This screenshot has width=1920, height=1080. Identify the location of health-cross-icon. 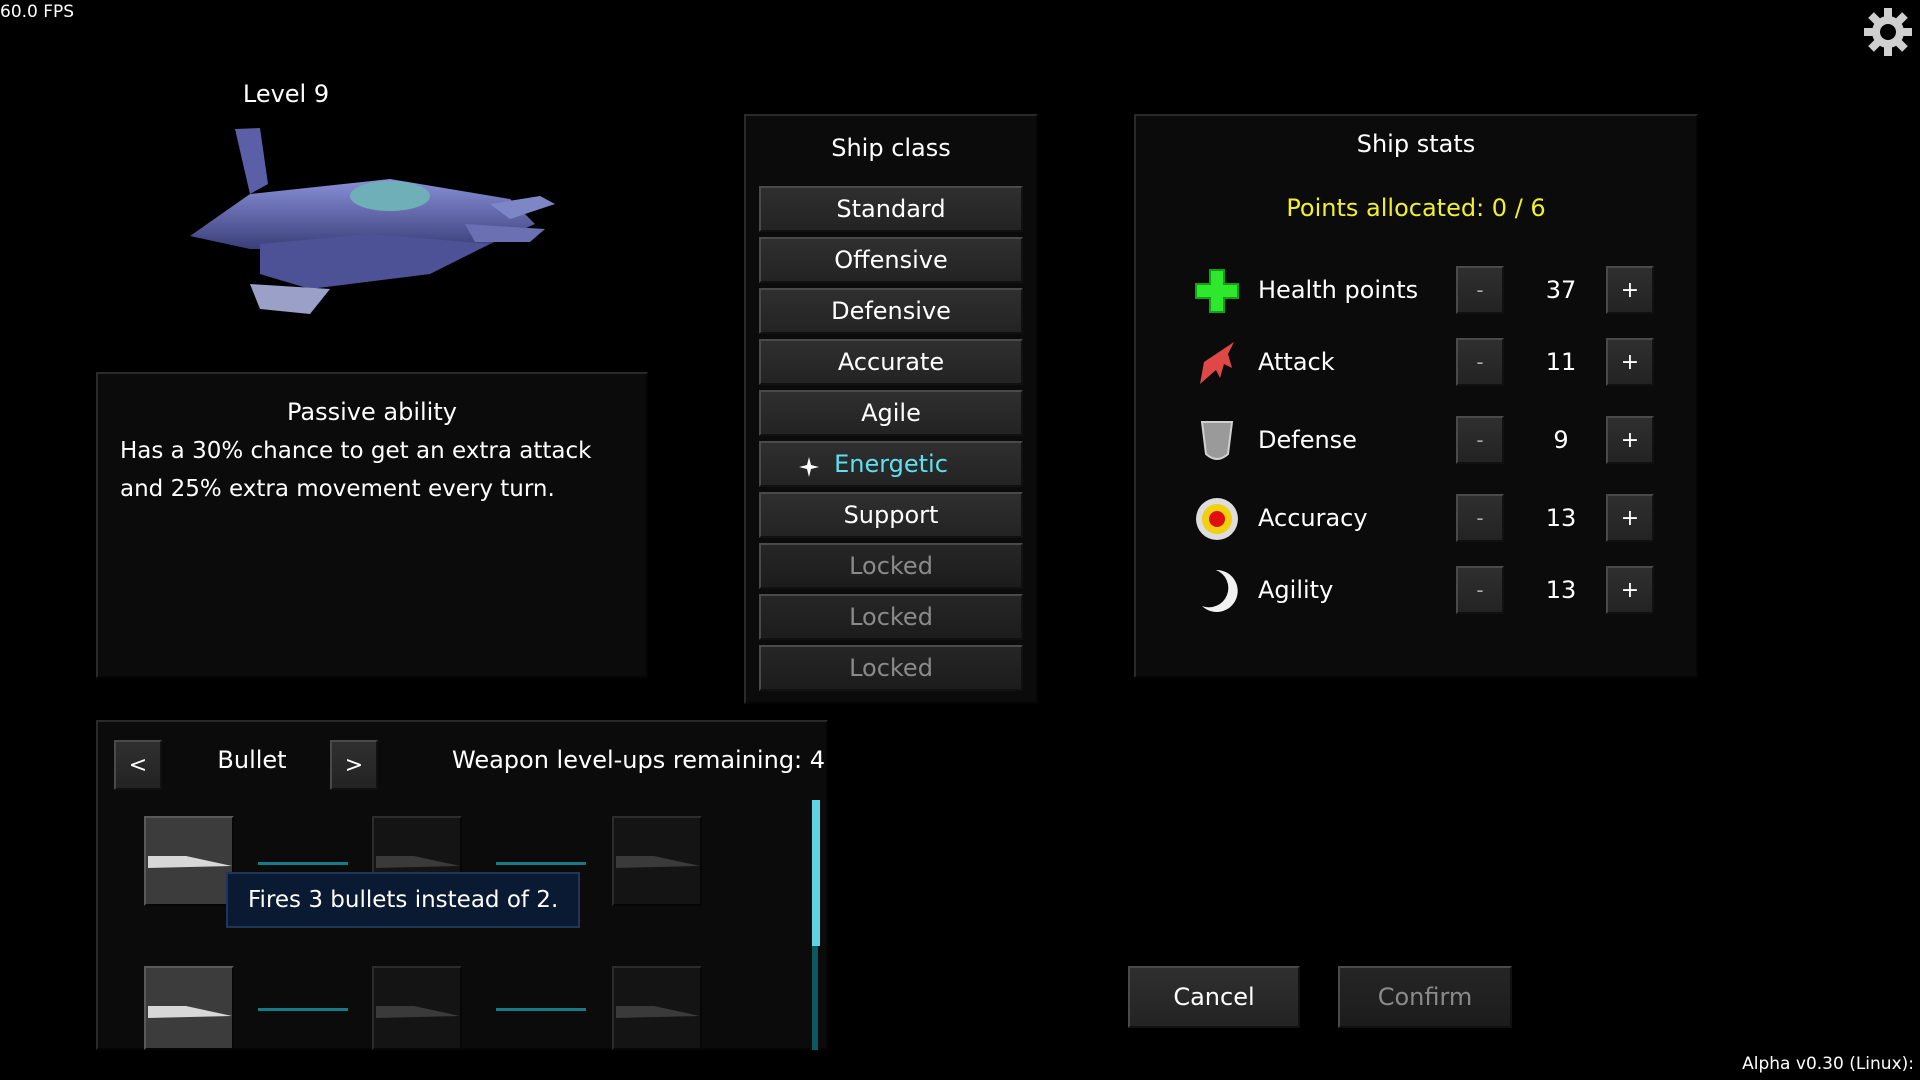
(1217, 291).